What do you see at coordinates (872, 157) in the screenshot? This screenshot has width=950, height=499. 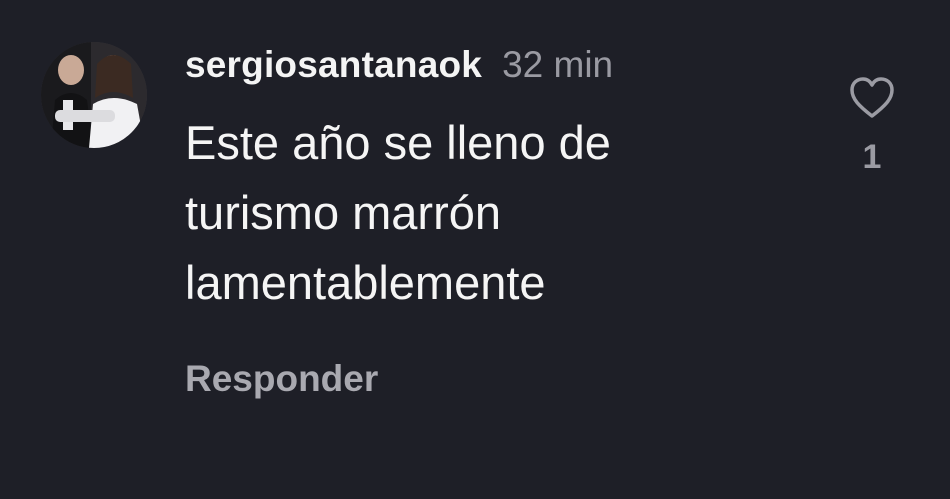 I see `like-count: 1` at bounding box center [872, 157].